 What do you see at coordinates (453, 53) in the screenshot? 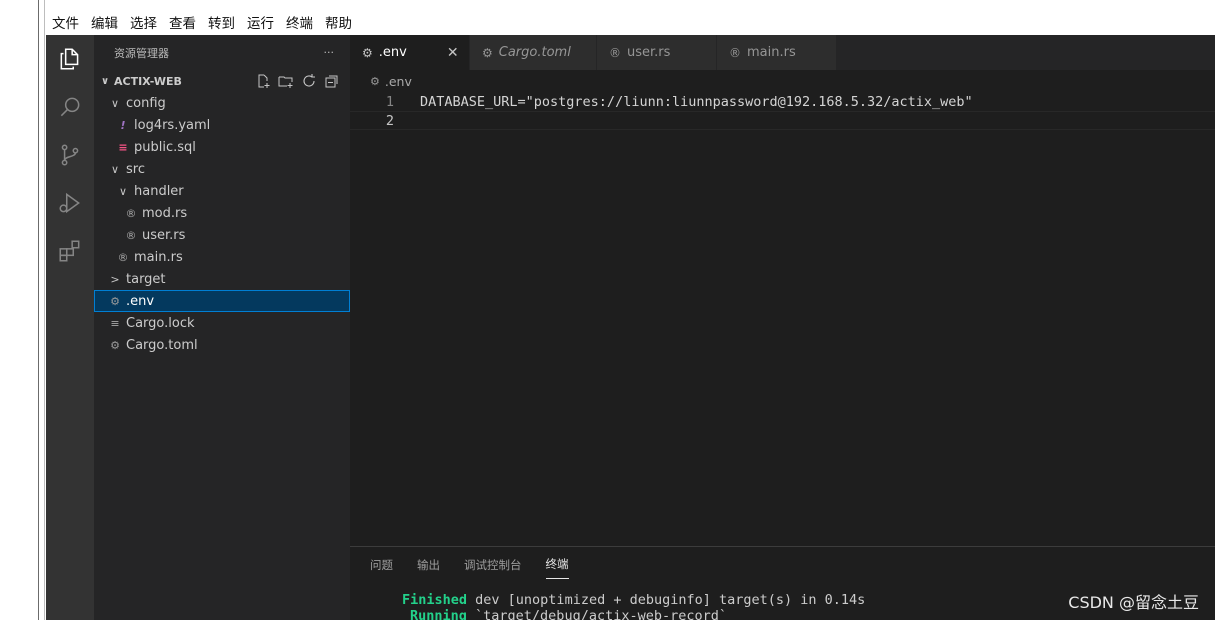
I see `close-icon: ✕` at bounding box center [453, 53].